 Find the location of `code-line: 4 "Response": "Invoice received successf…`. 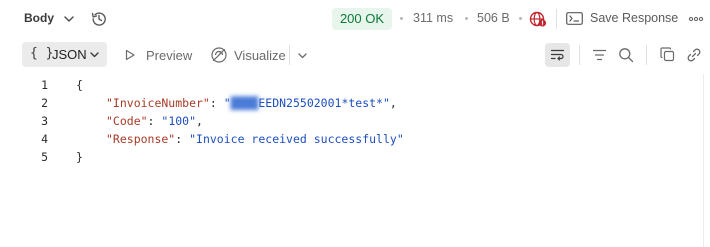

code-line: 4 "Response": "Invoice received successf… is located at coordinates (350, 139).